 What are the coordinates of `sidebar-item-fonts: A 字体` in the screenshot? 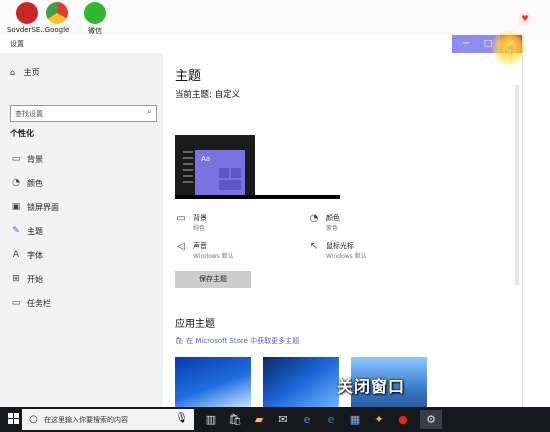 It's located at (85, 255).